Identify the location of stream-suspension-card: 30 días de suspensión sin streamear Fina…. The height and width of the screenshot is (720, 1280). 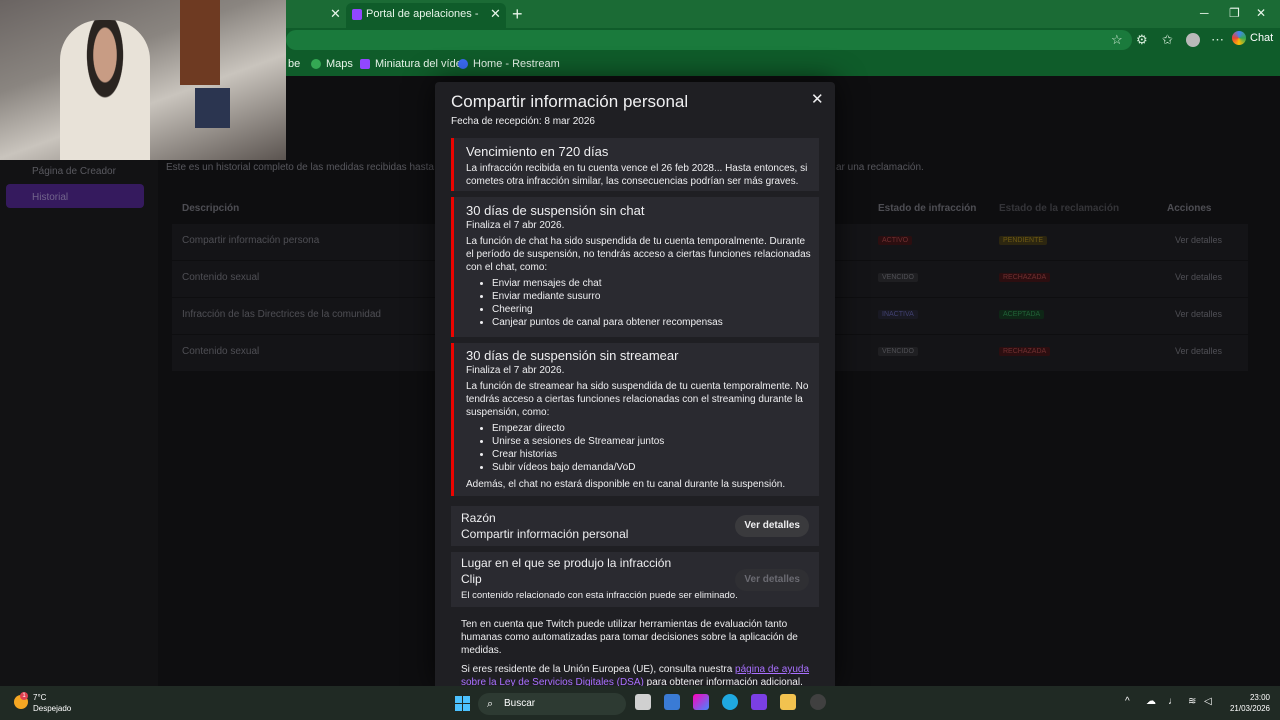
(635, 419).